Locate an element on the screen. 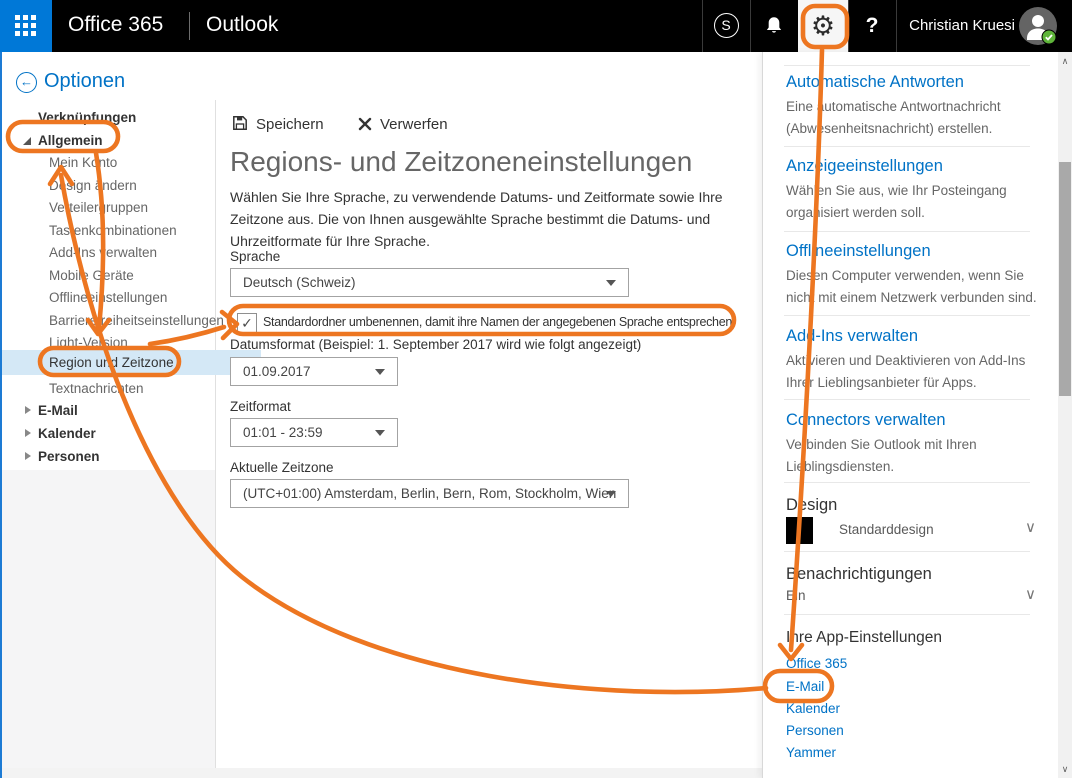 This screenshot has width=1072, height=778. rename-folders-checkbox: ✓ is located at coordinates (247, 323).